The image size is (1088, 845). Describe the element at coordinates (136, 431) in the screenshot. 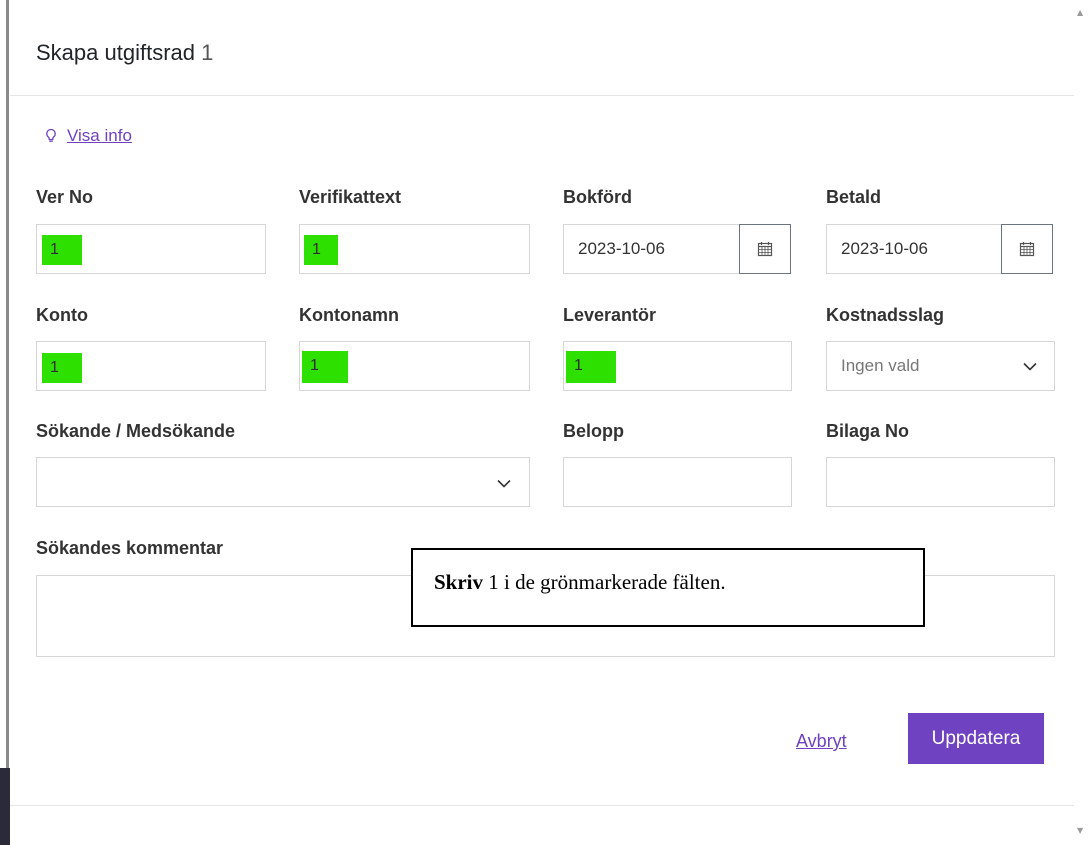

I see `sokande-label: Sökande / Medsökande` at that location.